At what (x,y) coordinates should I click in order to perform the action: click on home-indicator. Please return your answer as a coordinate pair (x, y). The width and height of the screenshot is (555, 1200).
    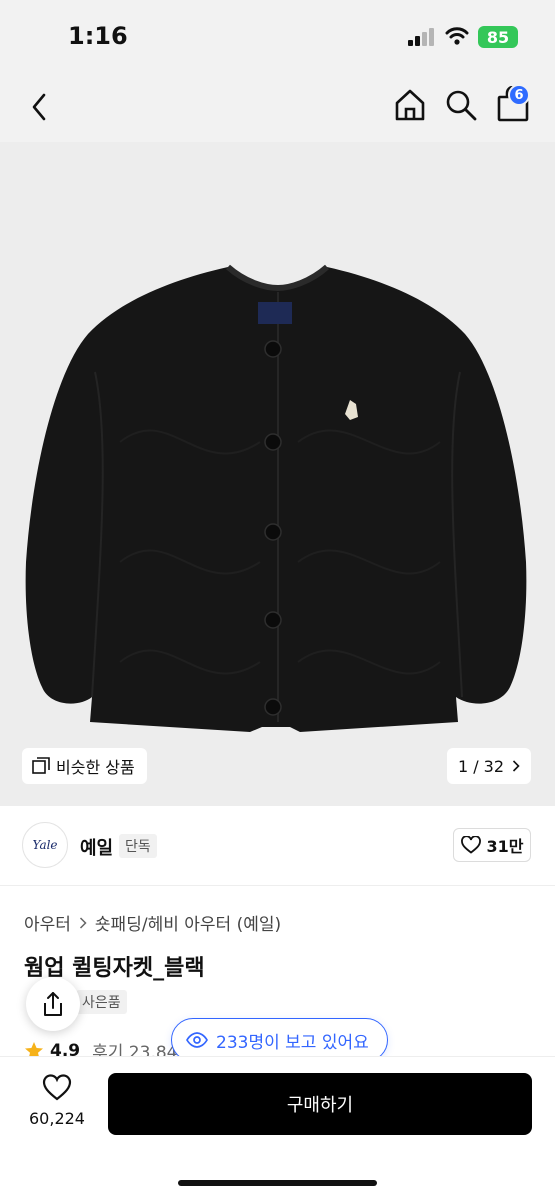
    Looking at the image, I should click on (277, 1183).